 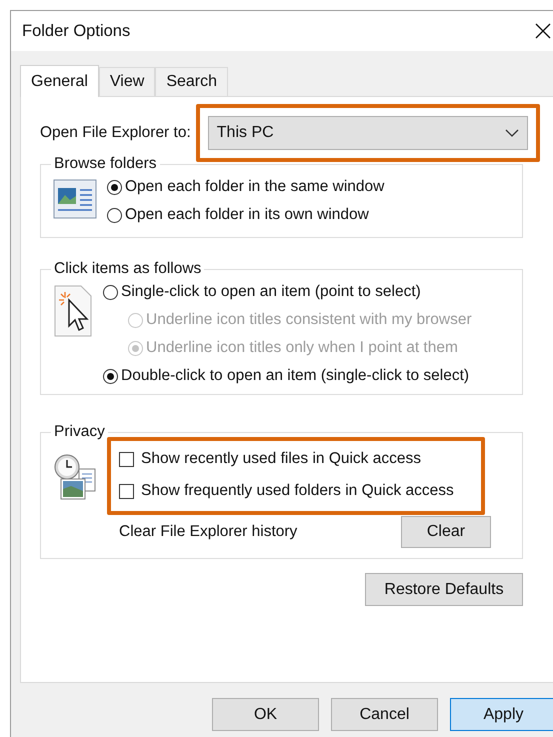 What do you see at coordinates (265, 714) in the screenshot?
I see `dialog-button: OK` at bounding box center [265, 714].